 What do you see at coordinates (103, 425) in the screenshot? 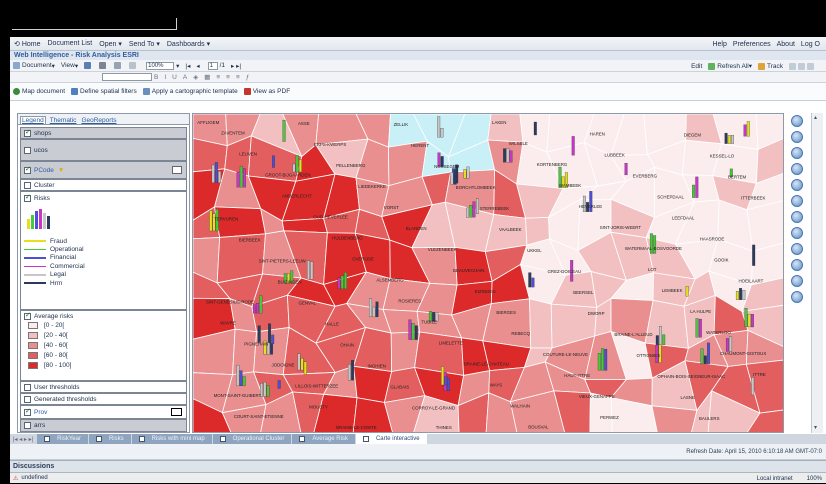
I see `layer-arrs: arrs` at bounding box center [103, 425].